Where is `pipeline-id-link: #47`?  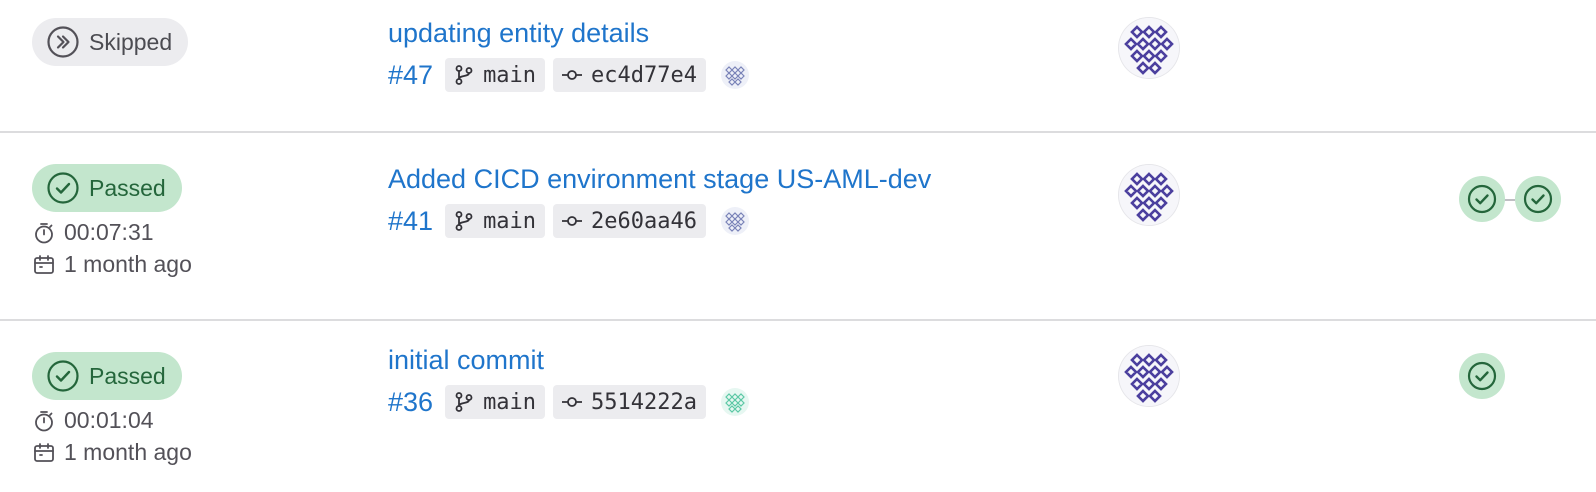 pipeline-id-link: #47 is located at coordinates (410, 75).